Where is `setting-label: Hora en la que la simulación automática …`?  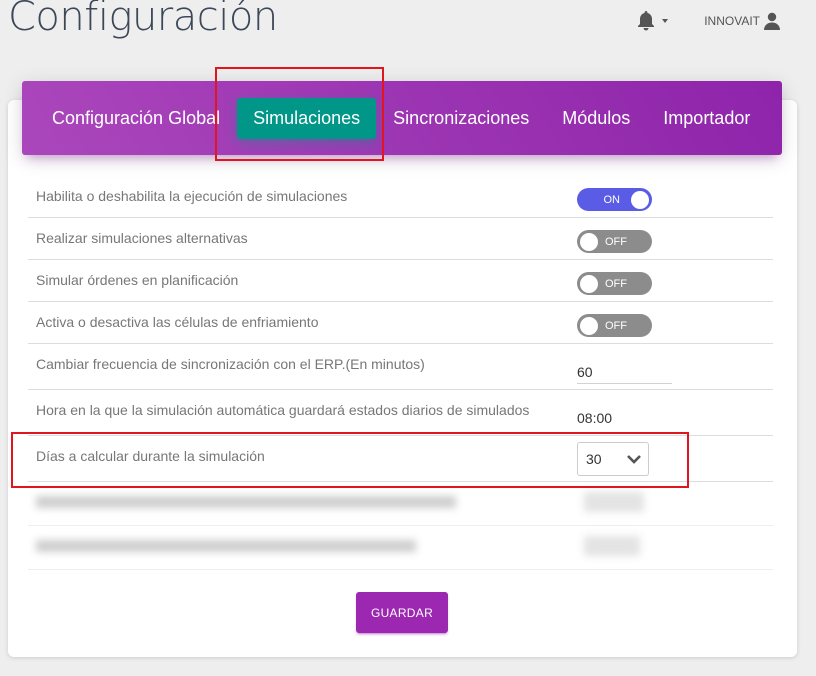 setting-label: Hora en la que la simulación automática … is located at coordinates (283, 410).